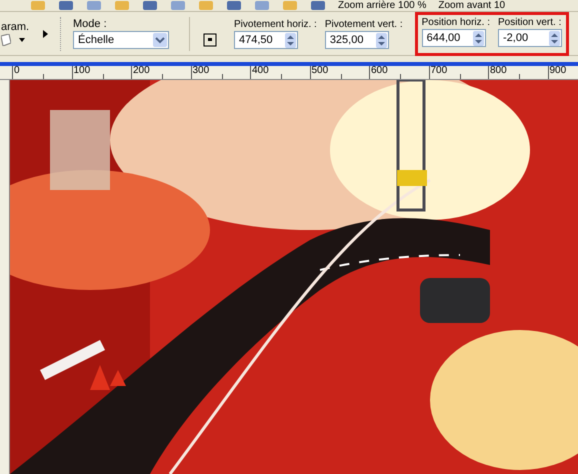 The width and height of the screenshot is (578, 474). What do you see at coordinates (382, 5) in the screenshot?
I see `toolbar-label: Zoom arrière 100 %` at bounding box center [382, 5].